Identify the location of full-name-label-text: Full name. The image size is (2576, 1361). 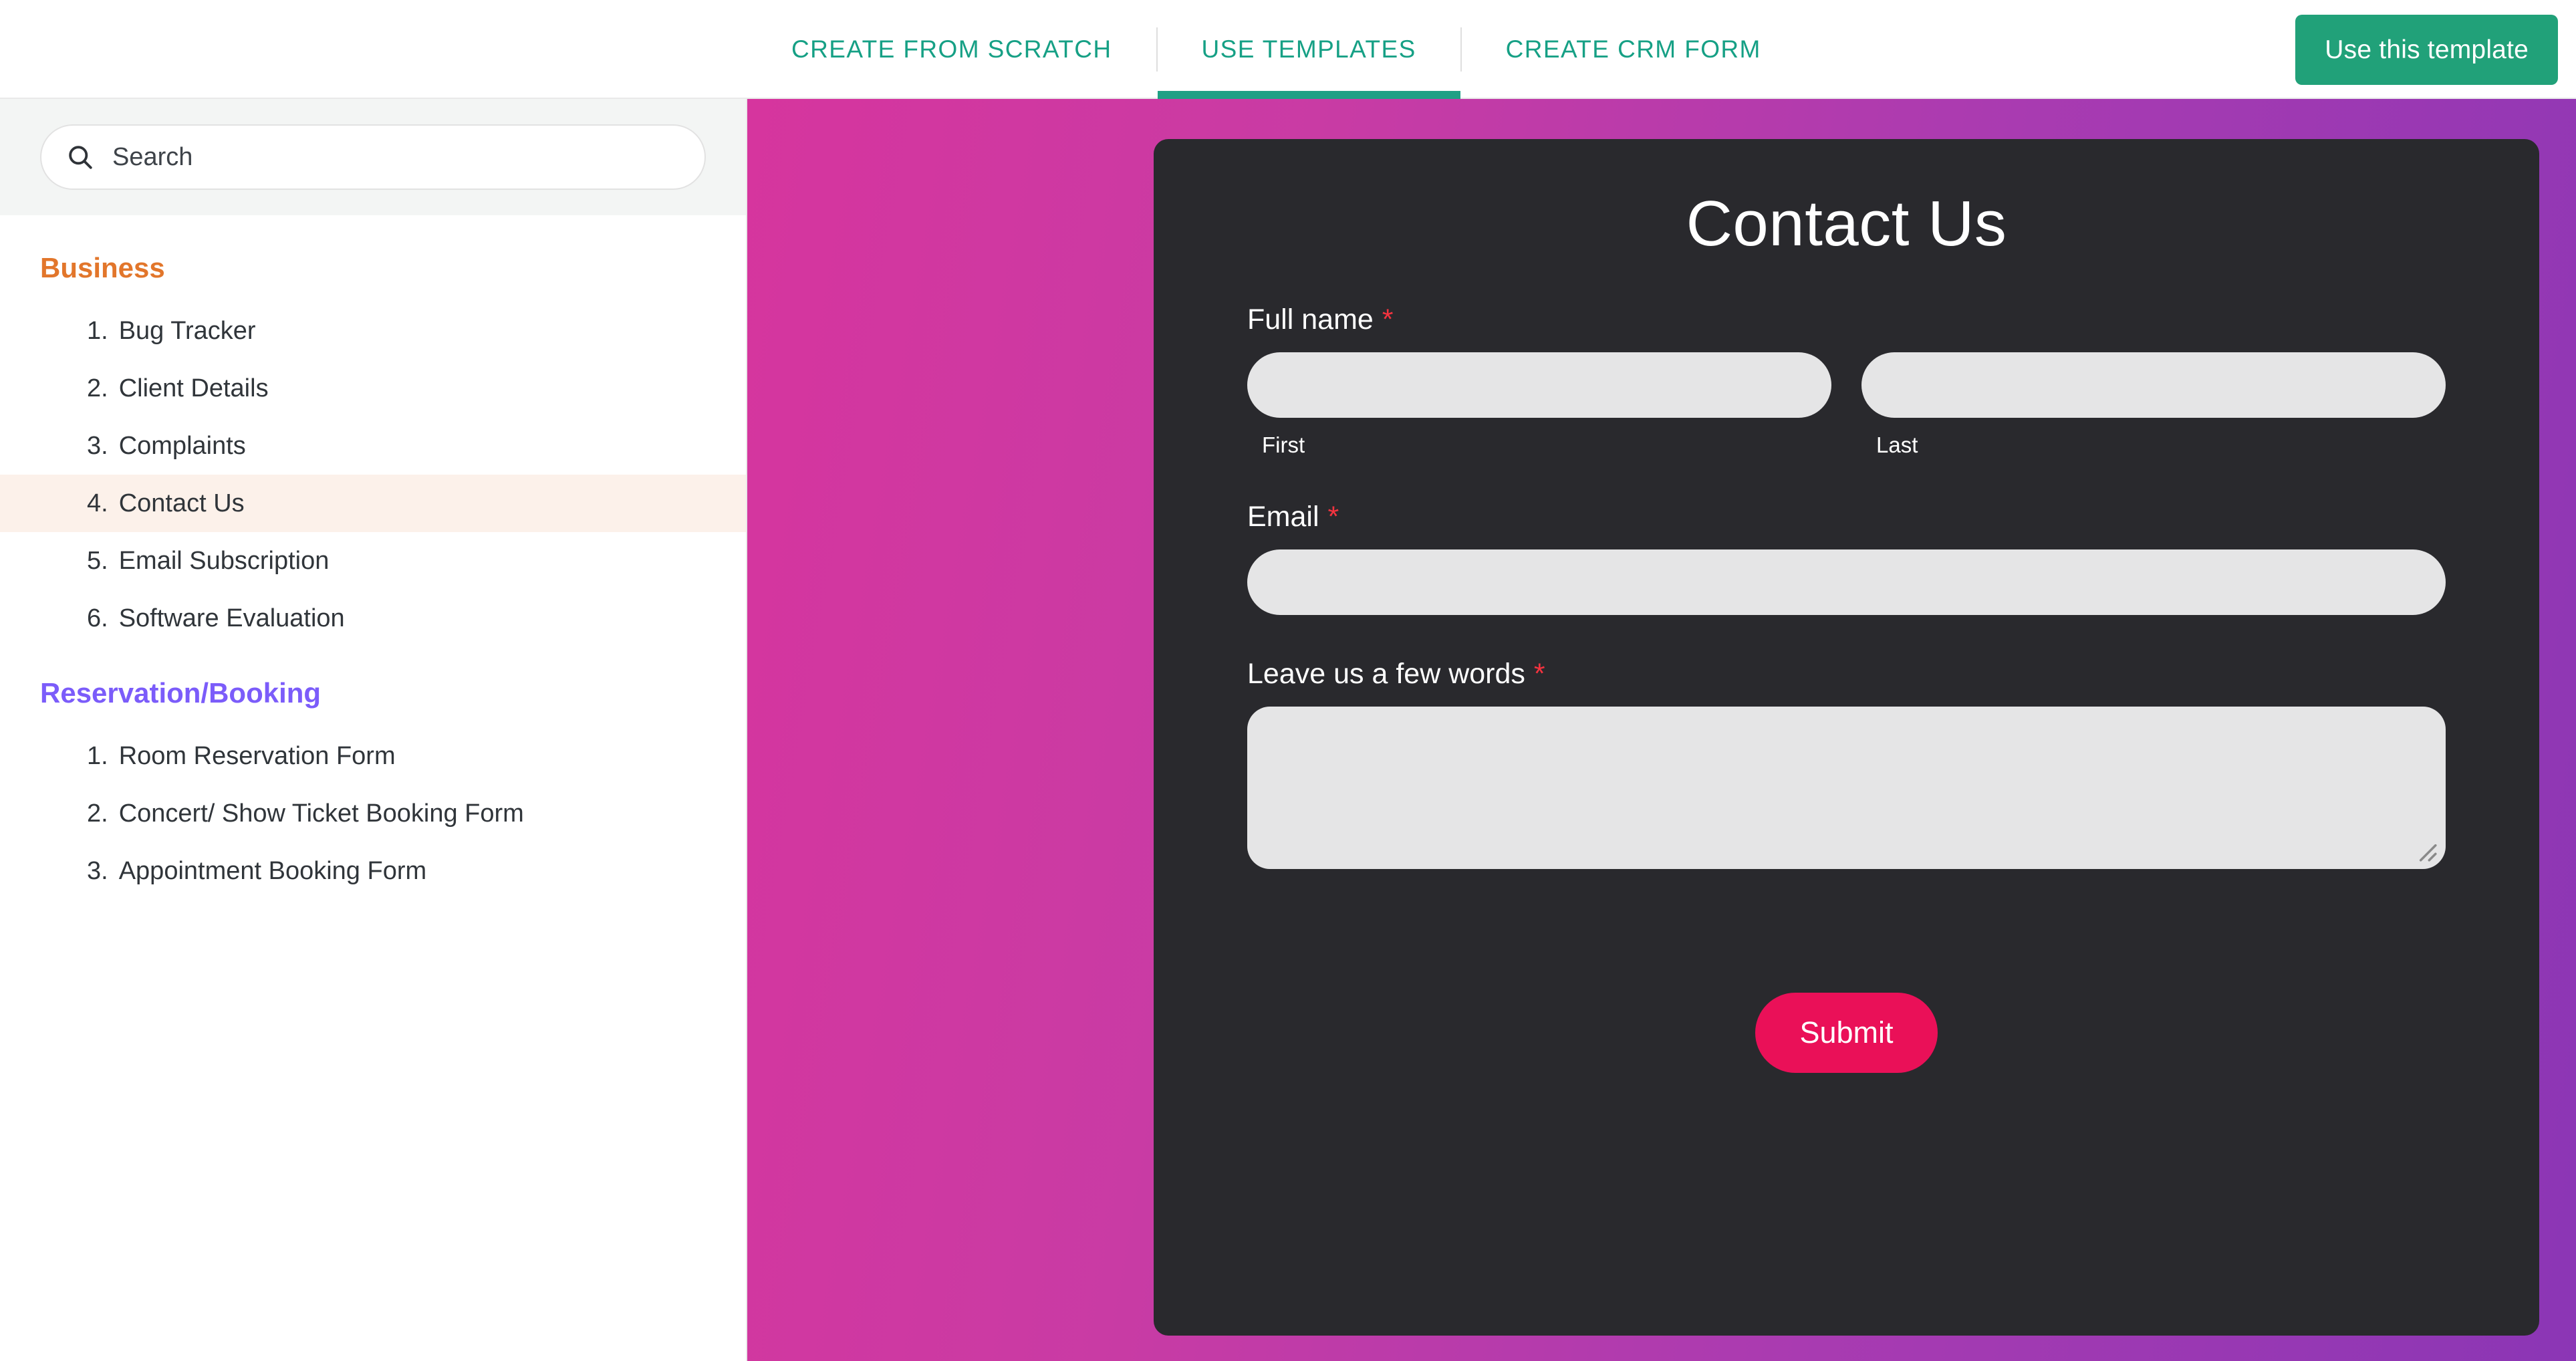
(1311, 319).